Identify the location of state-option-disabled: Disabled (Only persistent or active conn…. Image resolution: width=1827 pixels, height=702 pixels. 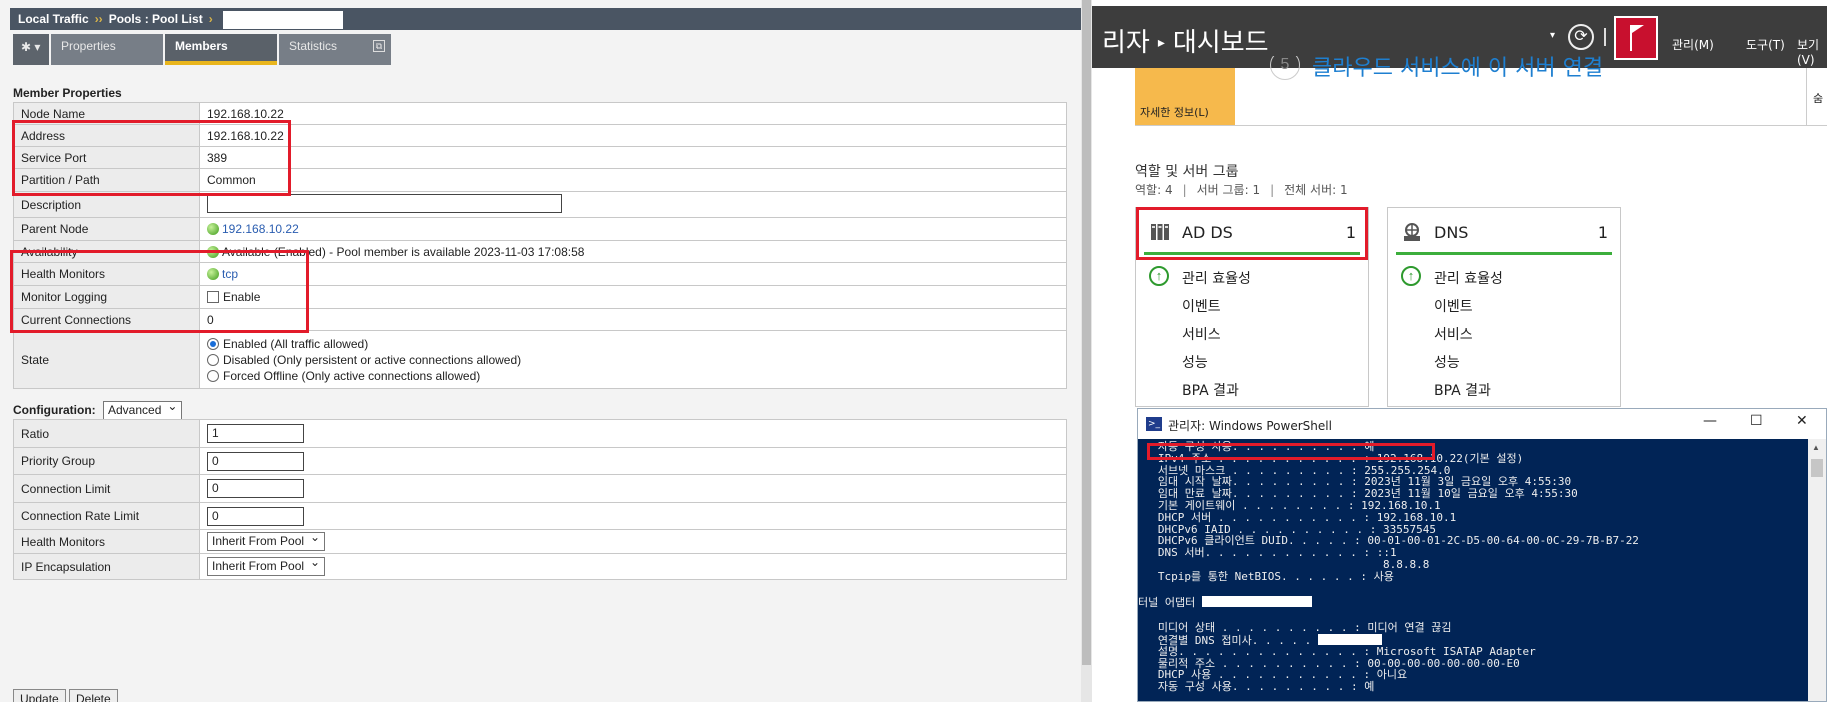
(633, 360).